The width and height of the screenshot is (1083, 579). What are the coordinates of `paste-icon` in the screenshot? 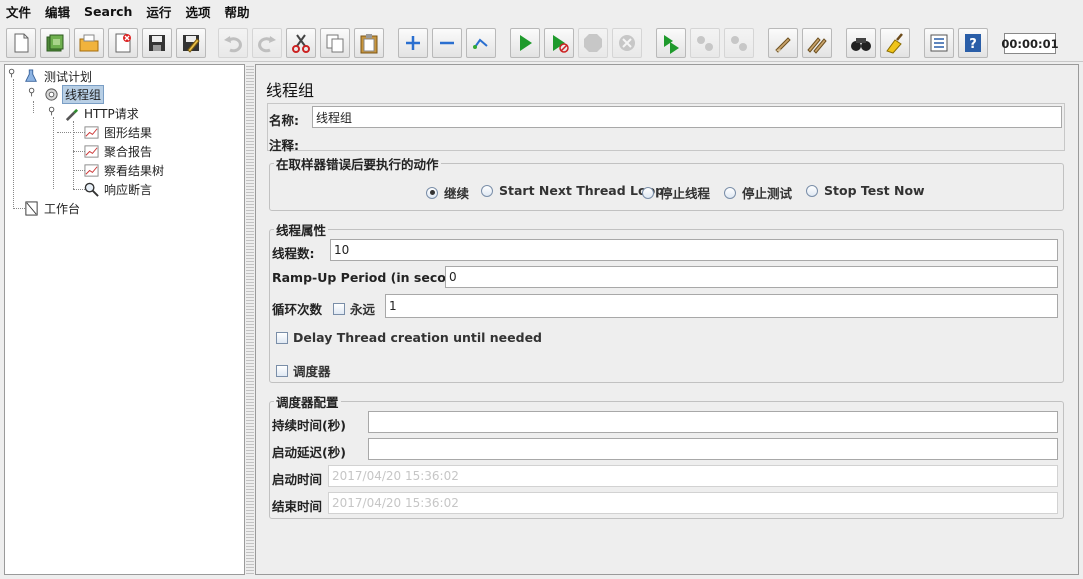 It's located at (369, 44).